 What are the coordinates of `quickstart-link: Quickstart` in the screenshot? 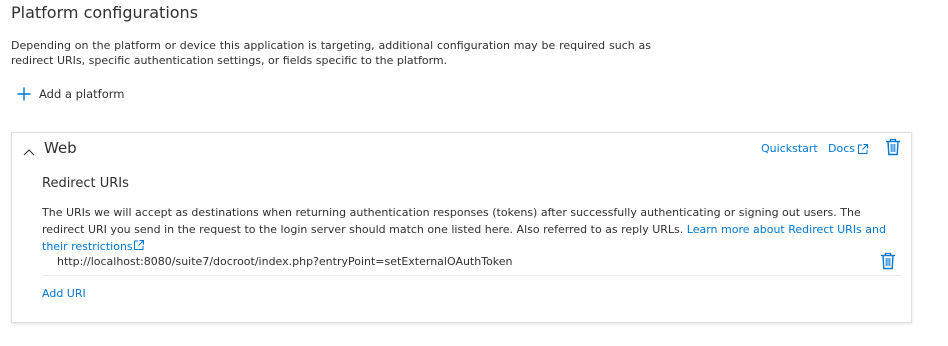 It's located at (789, 148).